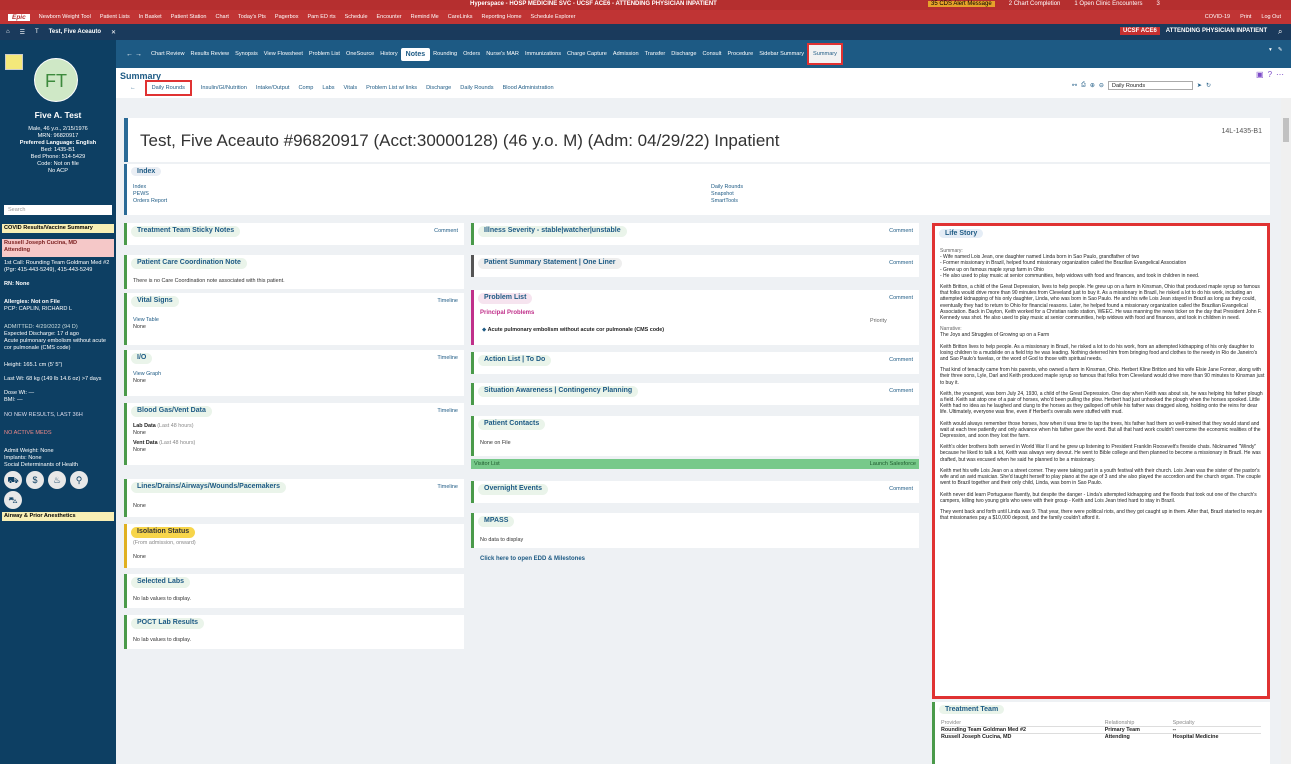 The image size is (1291, 764). What do you see at coordinates (505, 298) in the screenshot?
I see `card-title: Problem List` at bounding box center [505, 298].